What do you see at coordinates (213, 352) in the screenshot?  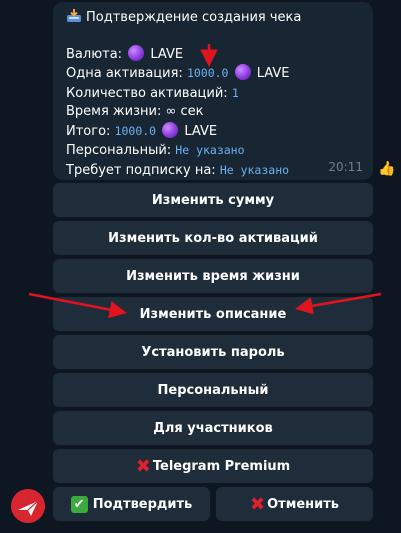 I see `set-password-button: Установить пароль` at bounding box center [213, 352].